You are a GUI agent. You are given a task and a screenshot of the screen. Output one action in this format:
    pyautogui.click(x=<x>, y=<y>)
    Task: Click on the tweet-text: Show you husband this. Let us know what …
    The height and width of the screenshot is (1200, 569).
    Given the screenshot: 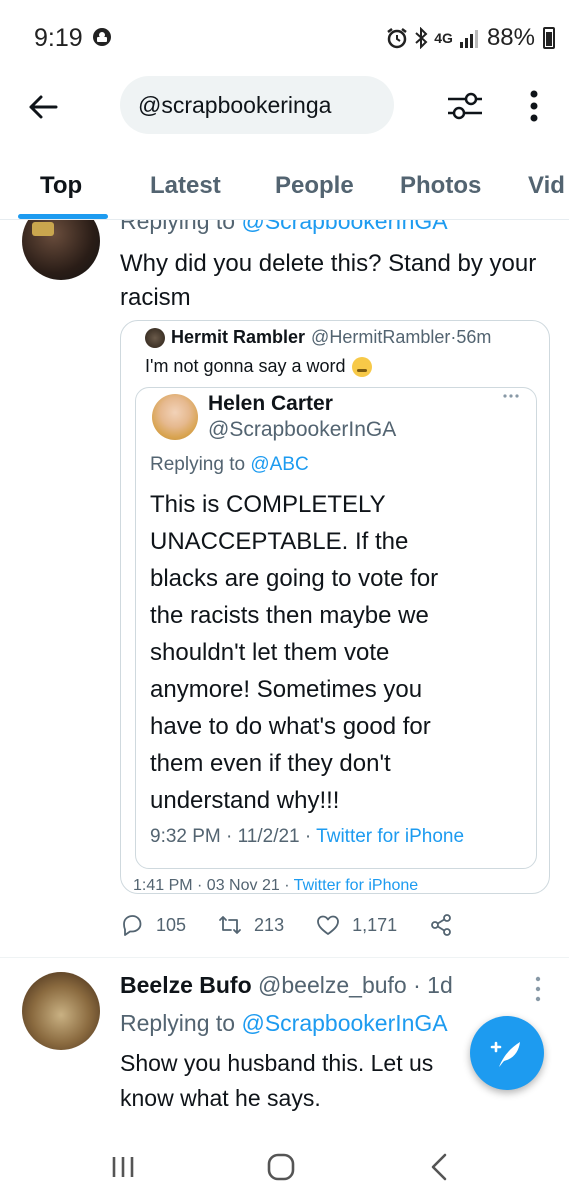 What is the action you would take?
    pyautogui.click(x=277, y=1080)
    